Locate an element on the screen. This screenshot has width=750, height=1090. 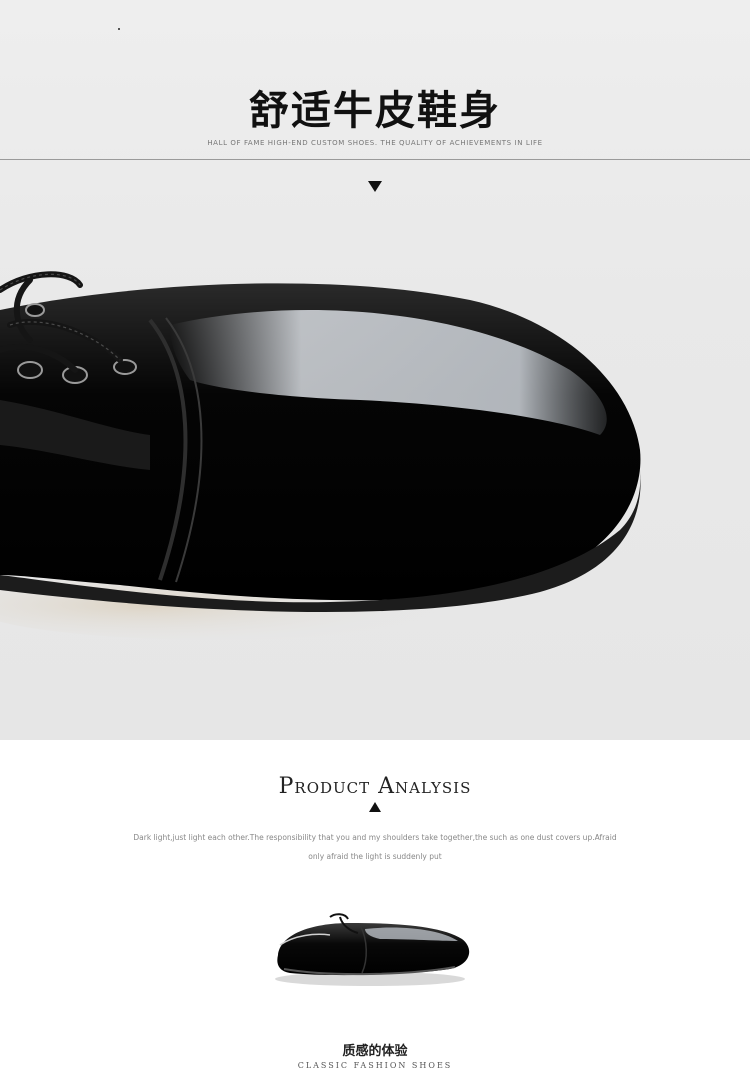
hero-title: 舒适牛皮鞋身 is located at coordinates (375, 111).